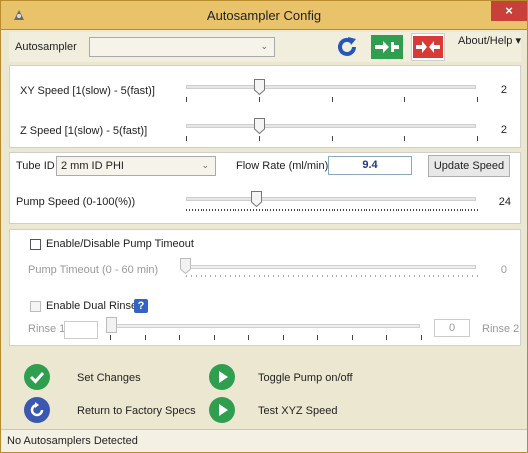 The height and width of the screenshot is (453, 528). I want to click on pump-timeout-slider-thumb, so click(185, 266).